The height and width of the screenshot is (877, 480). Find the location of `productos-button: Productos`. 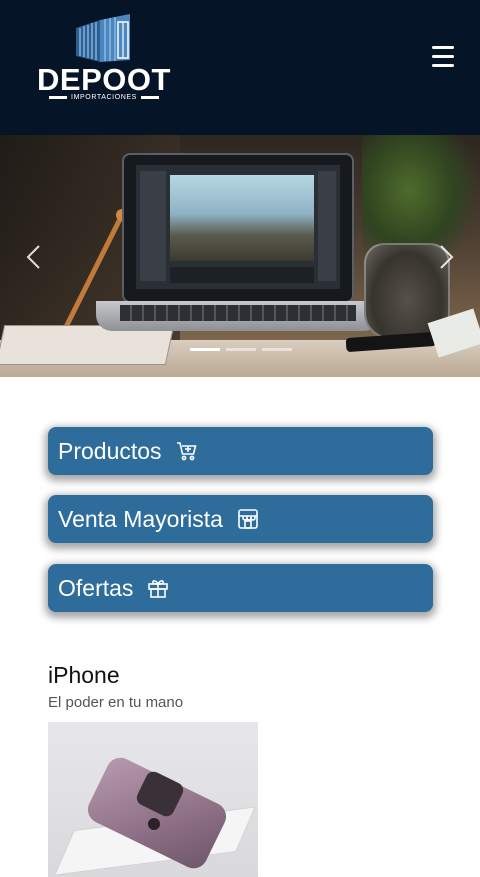

productos-button: Productos is located at coordinates (240, 451).